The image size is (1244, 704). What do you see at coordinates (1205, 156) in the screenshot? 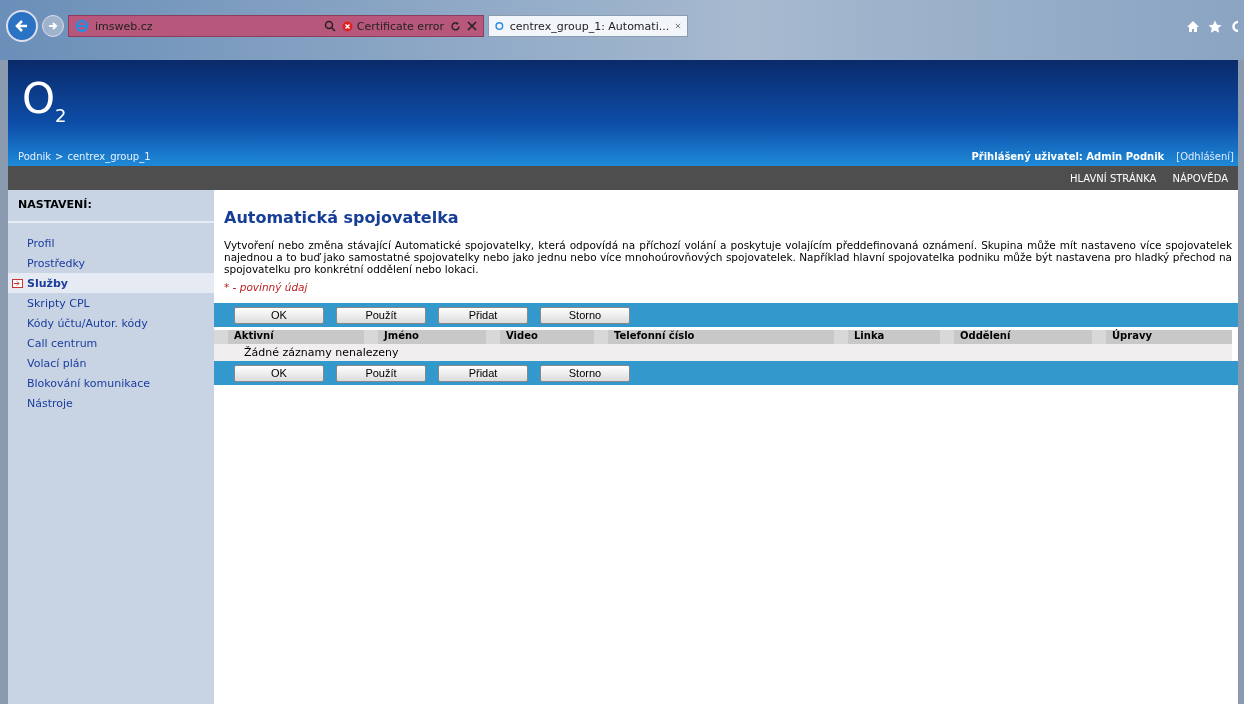
I see `logout-link: [Odhlášení]` at bounding box center [1205, 156].